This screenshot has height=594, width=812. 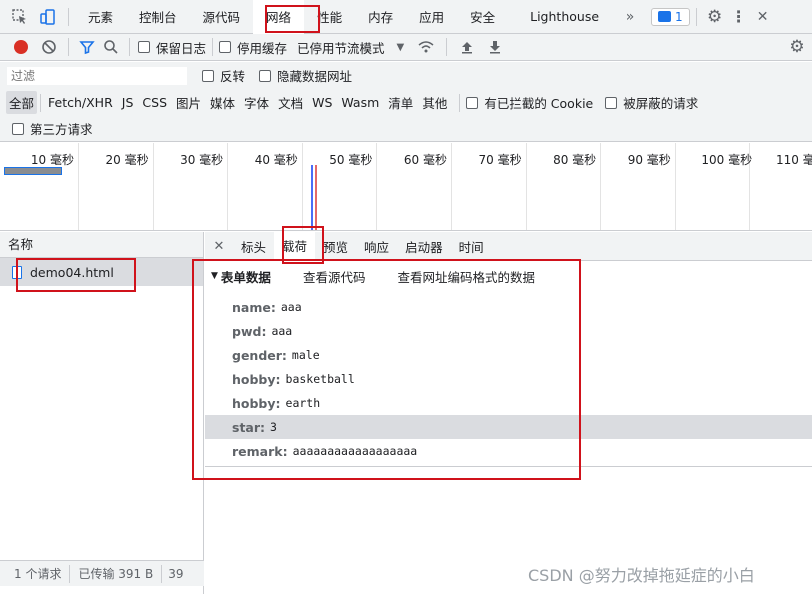 I want to click on filter-icon, so click(x=87, y=47).